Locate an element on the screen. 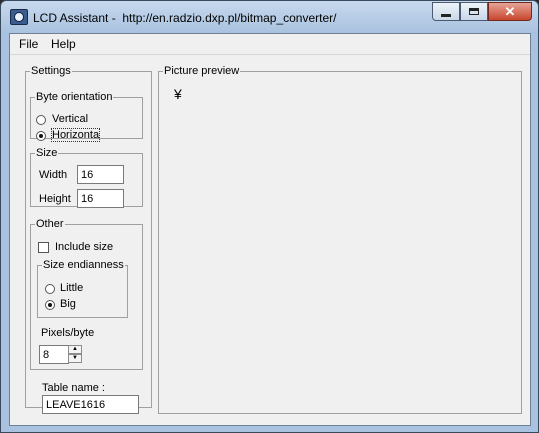 The image size is (539, 433). menu-help: Help is located at coordinates (63, 44).